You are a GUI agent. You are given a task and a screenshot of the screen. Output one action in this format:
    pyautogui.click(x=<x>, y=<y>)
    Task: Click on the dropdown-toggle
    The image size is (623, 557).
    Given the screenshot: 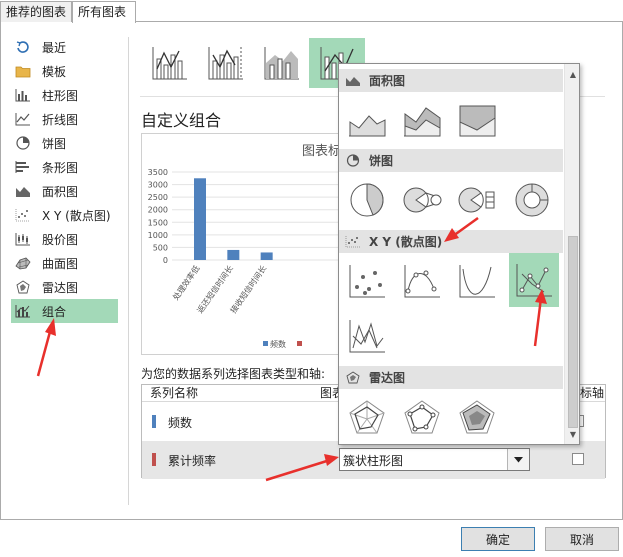 What is the action you would take?
    pyautogui.click(x=518, y=459)
    